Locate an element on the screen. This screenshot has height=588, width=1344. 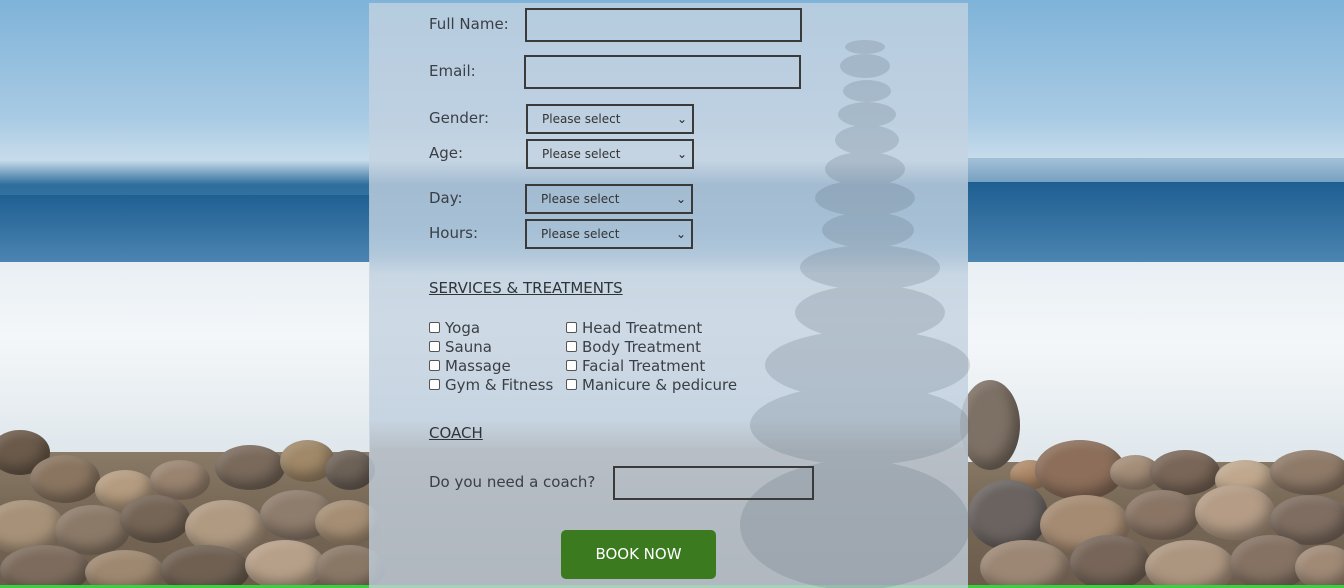
service-label: Massage is located at coordinates (478, 365).